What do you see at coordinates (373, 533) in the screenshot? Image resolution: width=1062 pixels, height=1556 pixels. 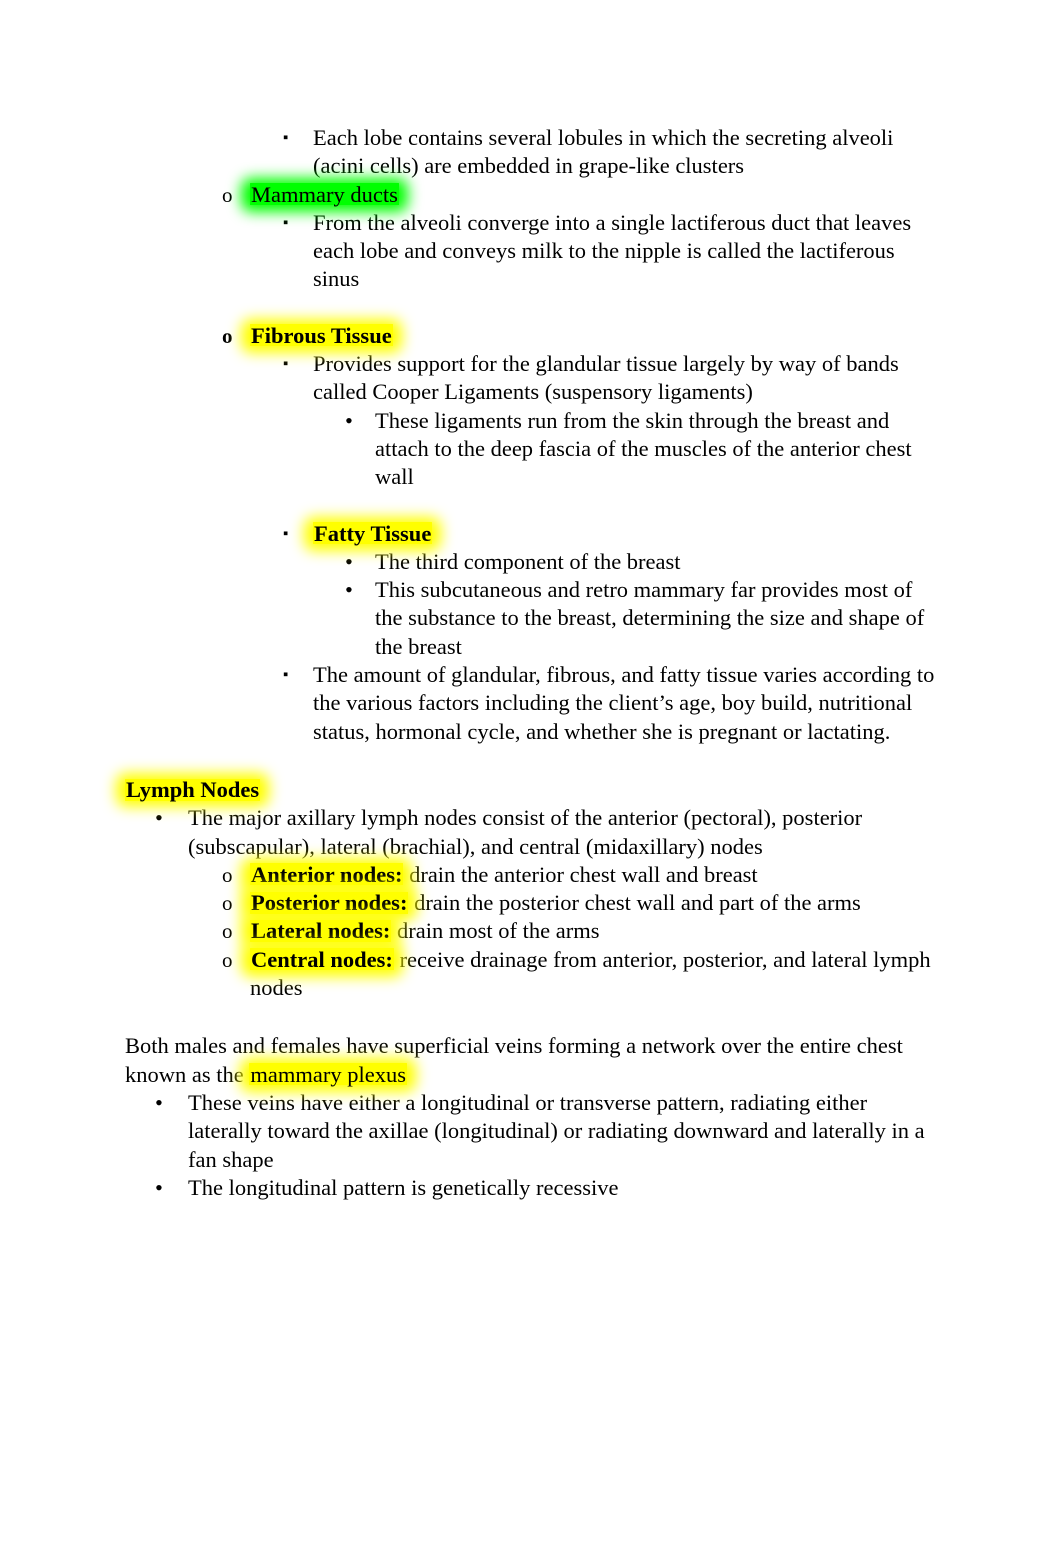 I see `highlight-fatty-tissue: Fatty Tissue` at bounding box center [373, 533].